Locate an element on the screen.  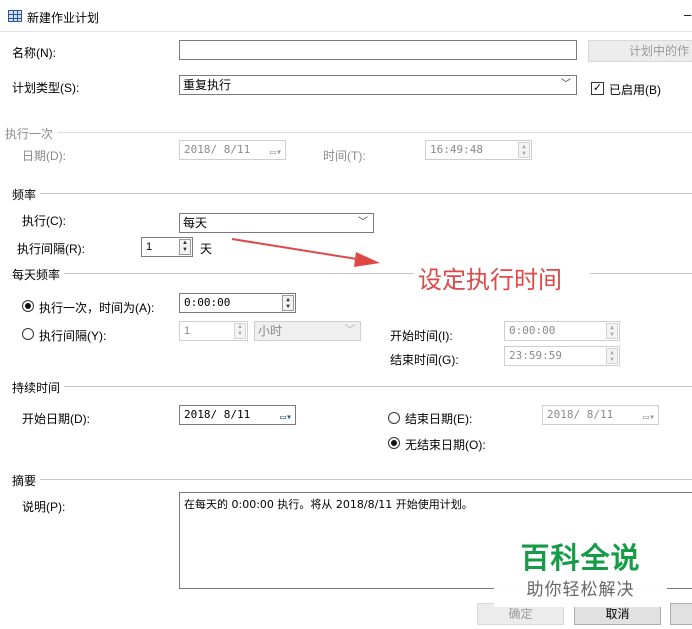
start-time-input: 0:00:00 ▲ ▼ is located at coordinates (562, 331).